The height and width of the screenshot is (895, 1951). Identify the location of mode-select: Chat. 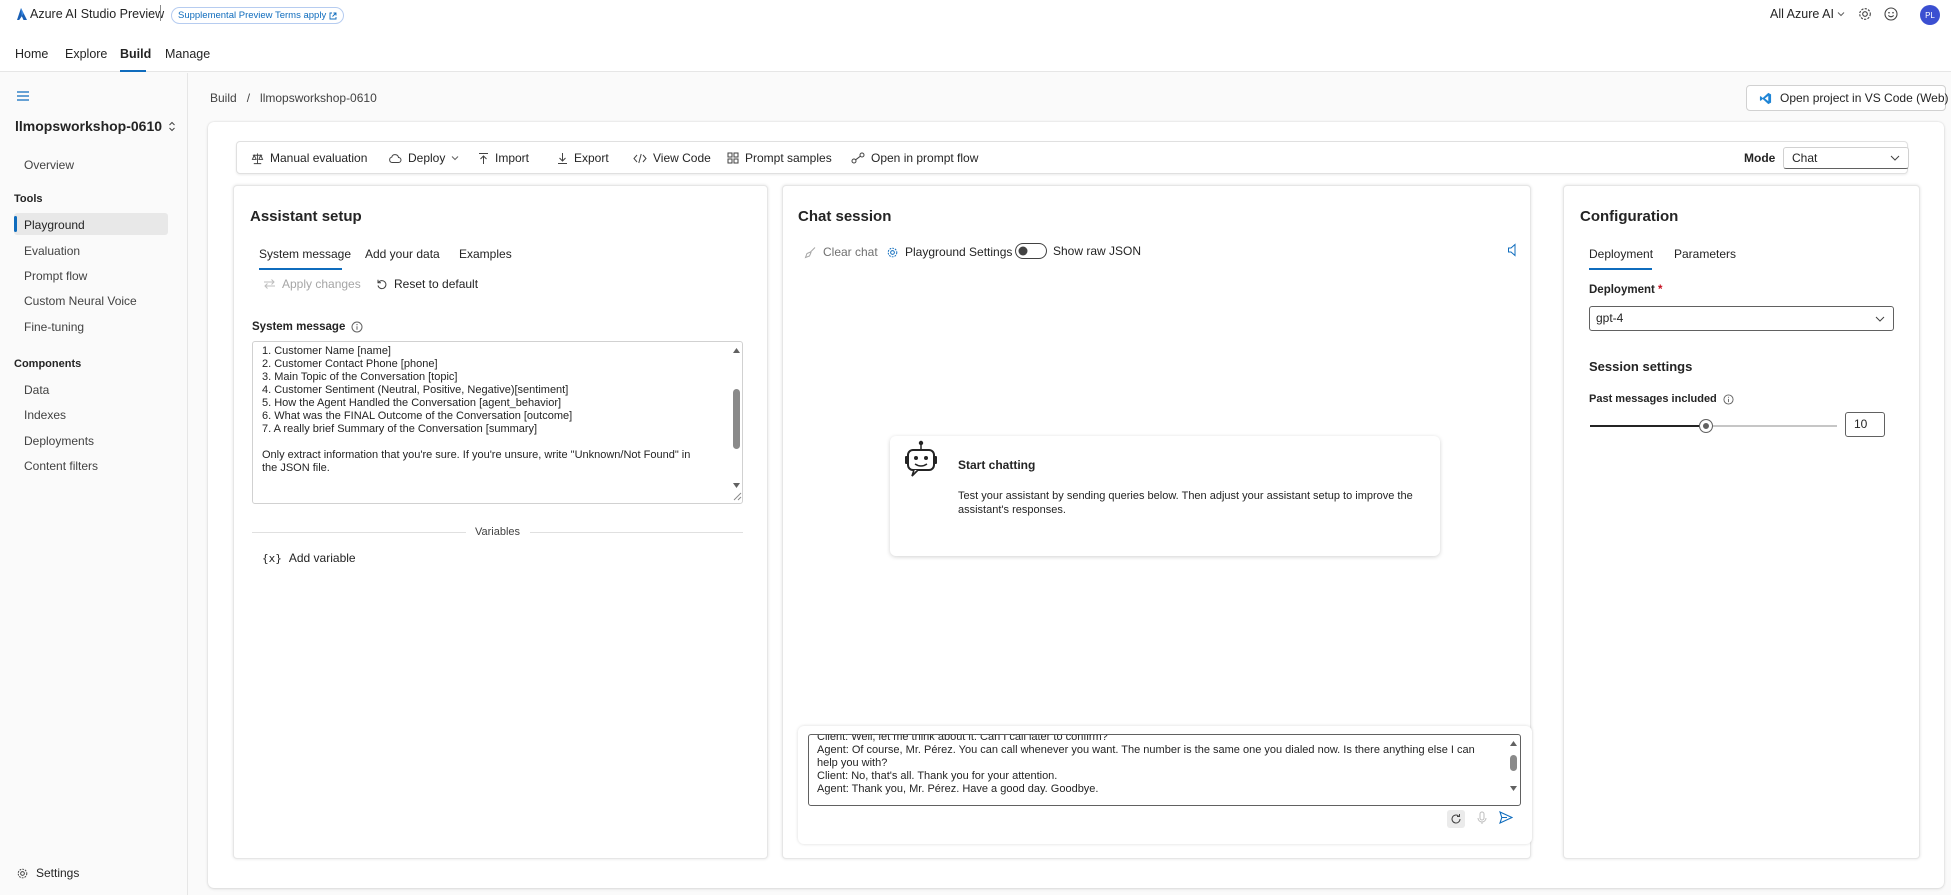
(1846, 158).